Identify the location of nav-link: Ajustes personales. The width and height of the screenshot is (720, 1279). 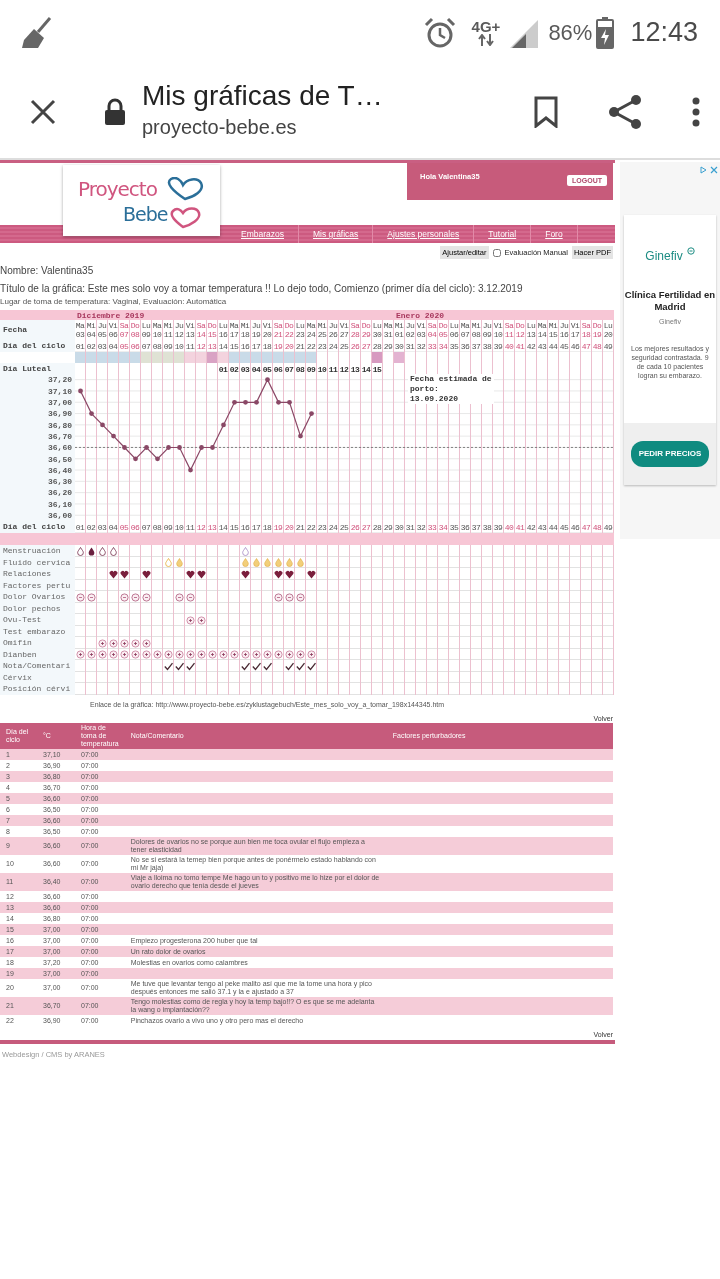
(424, 234).